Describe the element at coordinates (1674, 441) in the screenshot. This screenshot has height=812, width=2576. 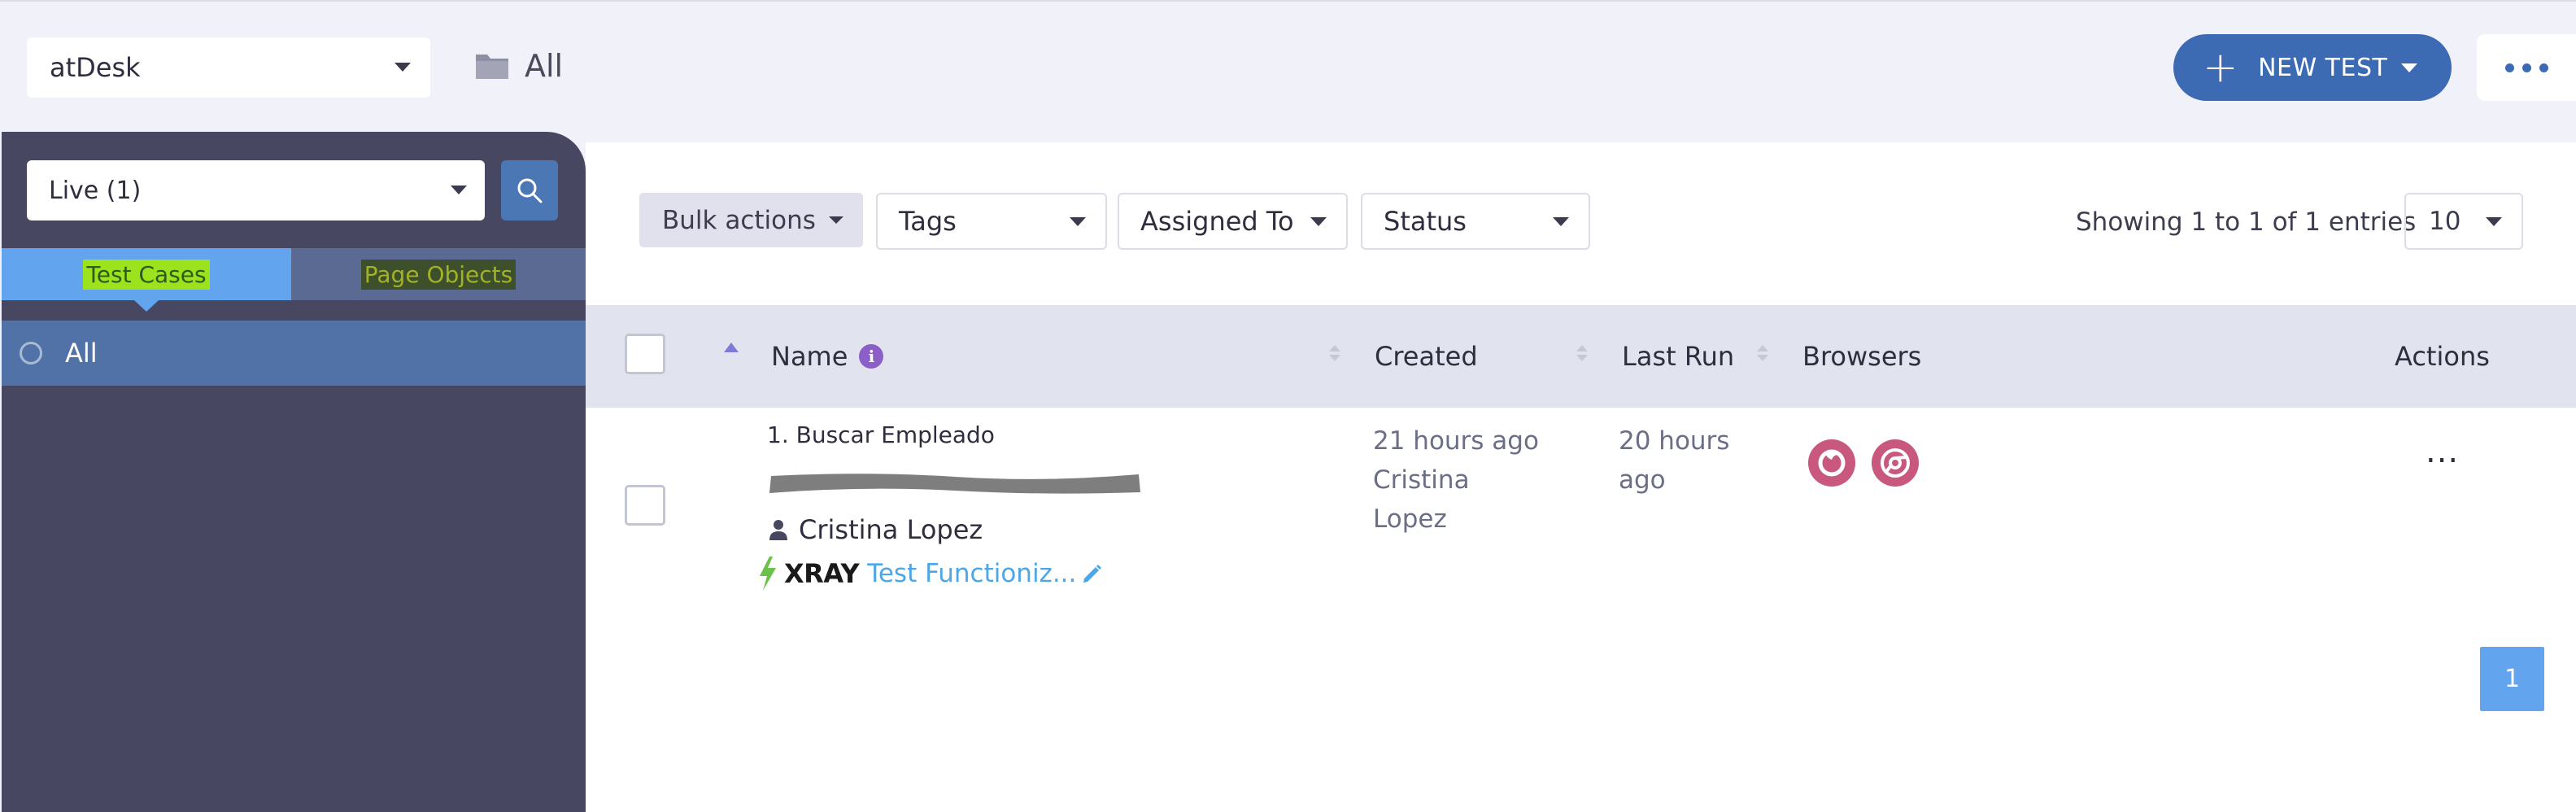
I see `last-run-time: 20 hours` at that location.